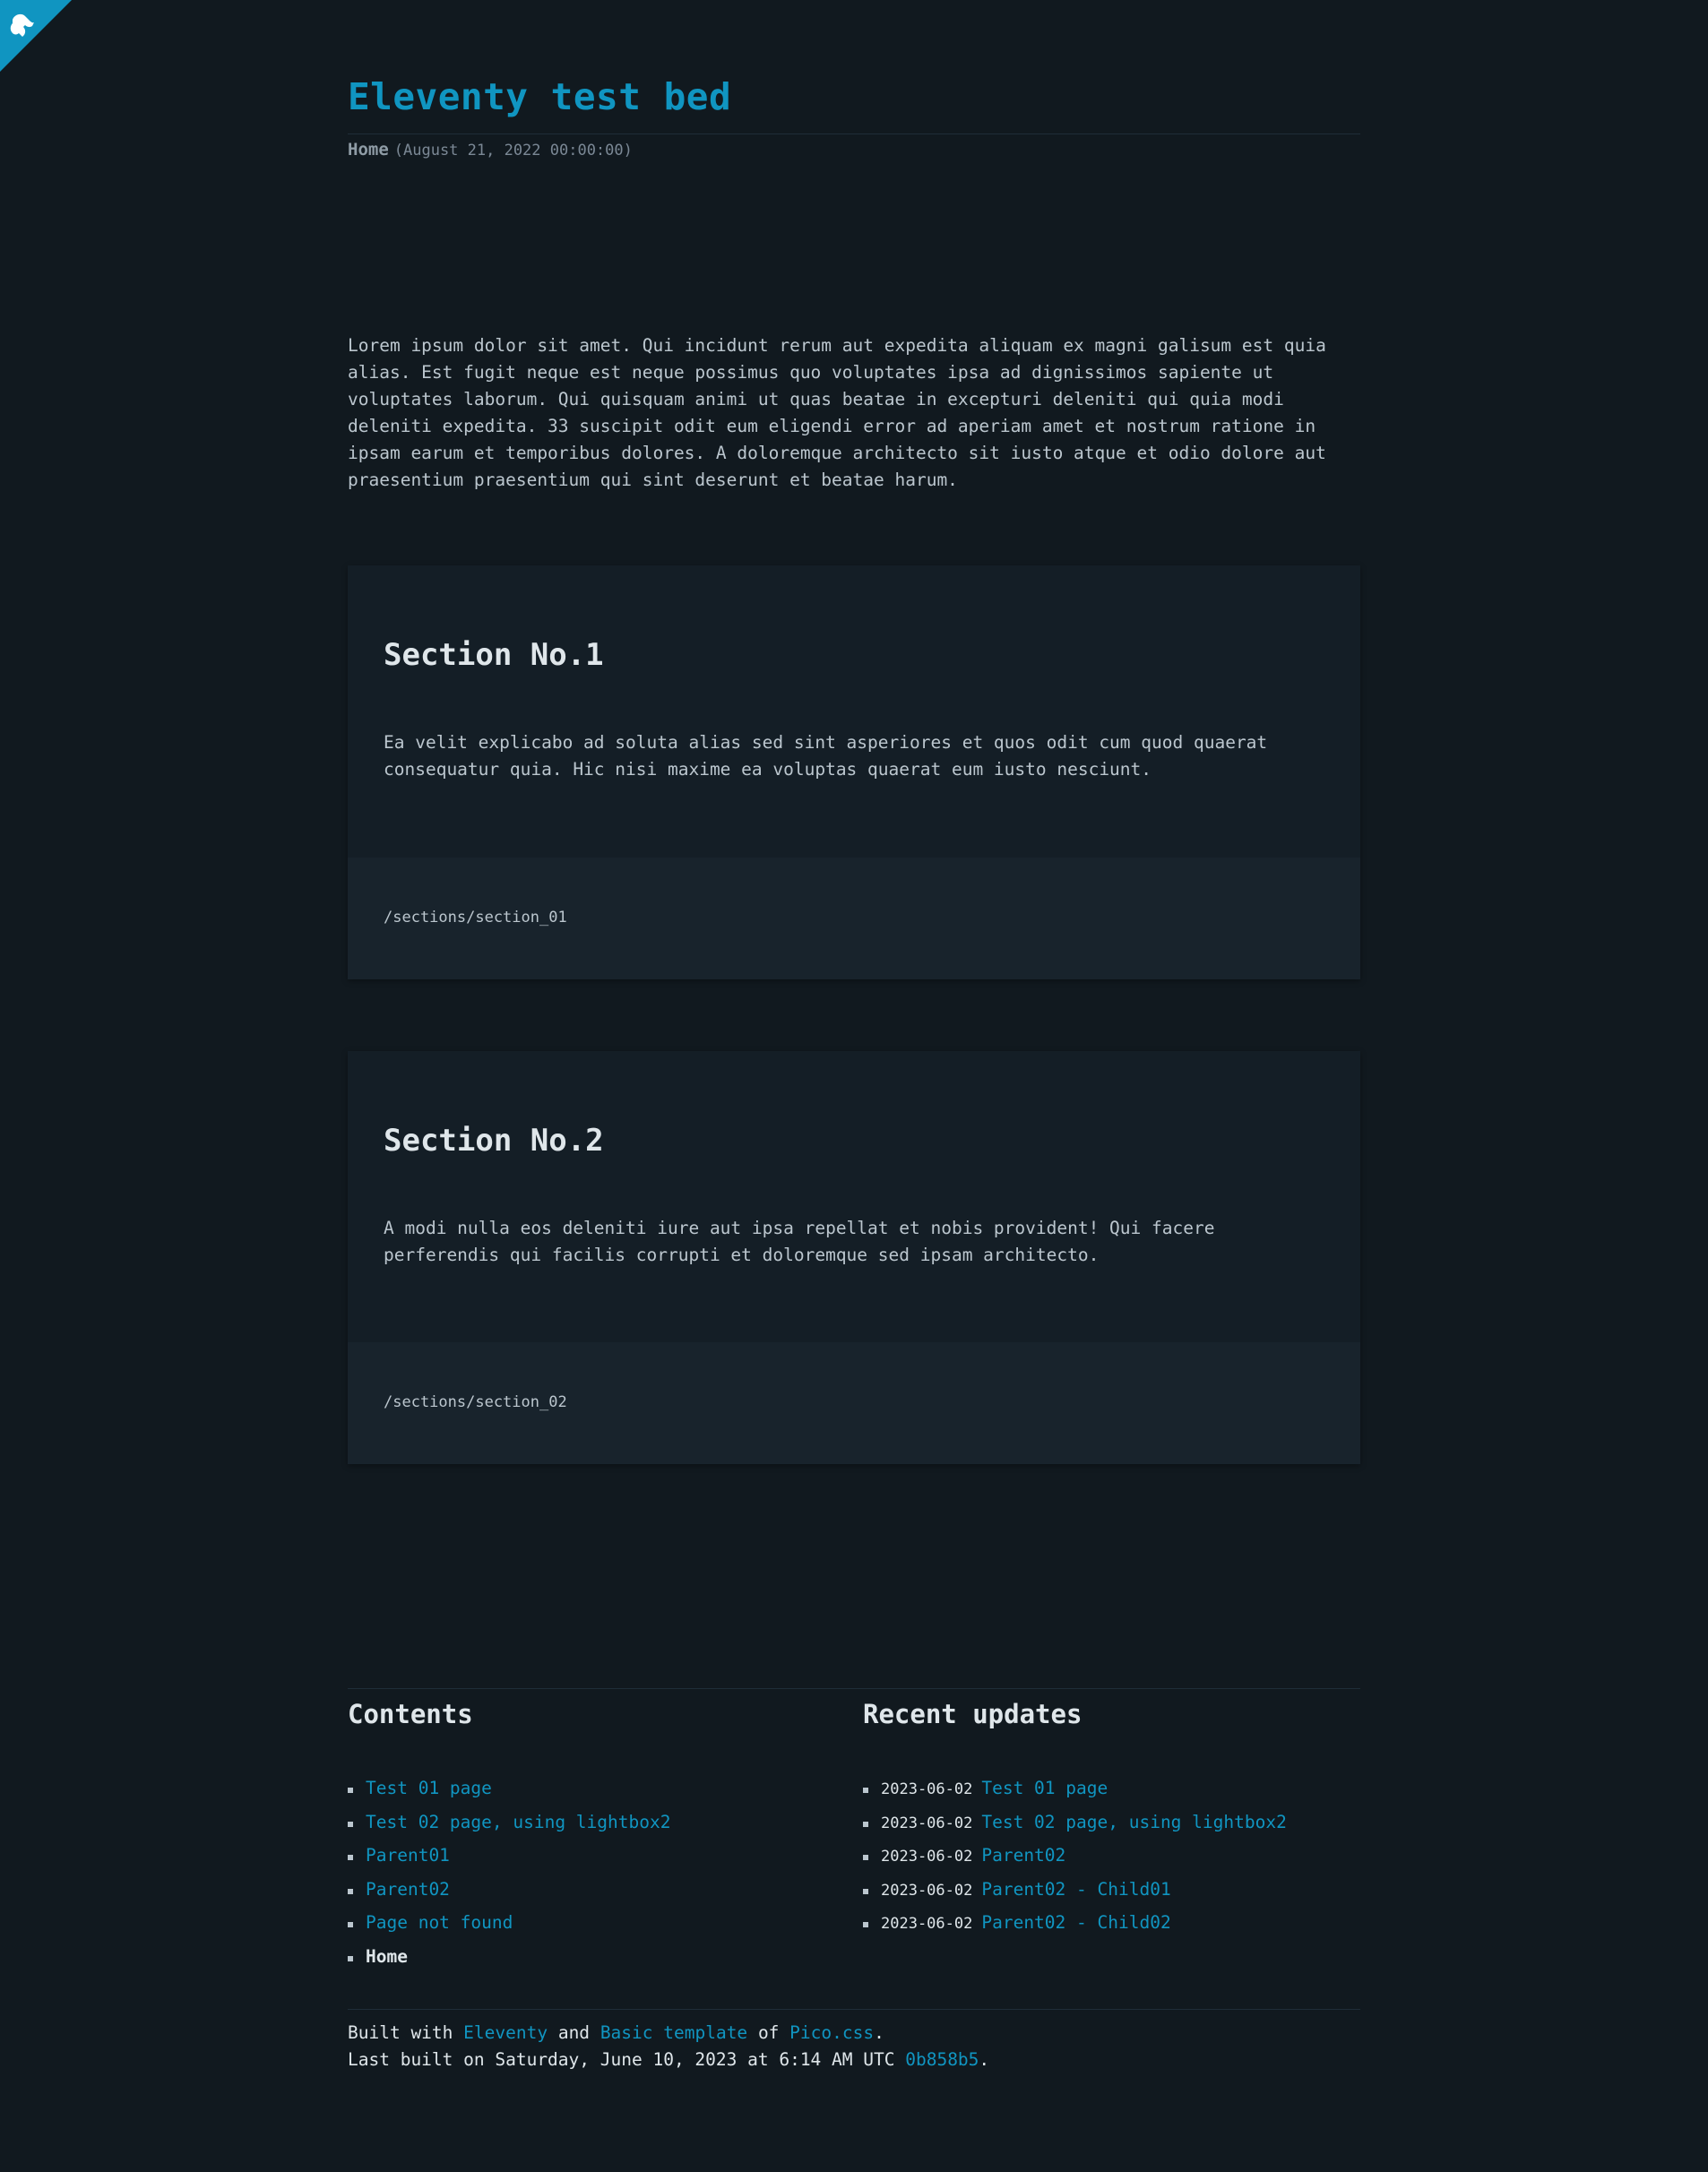 This screenshot has height=2172, width=1708. What do you see at coordinates (831, 2033) in the screenshot?
I see `pico-css-link: Pico.css` at bounding box center [831, 2033].